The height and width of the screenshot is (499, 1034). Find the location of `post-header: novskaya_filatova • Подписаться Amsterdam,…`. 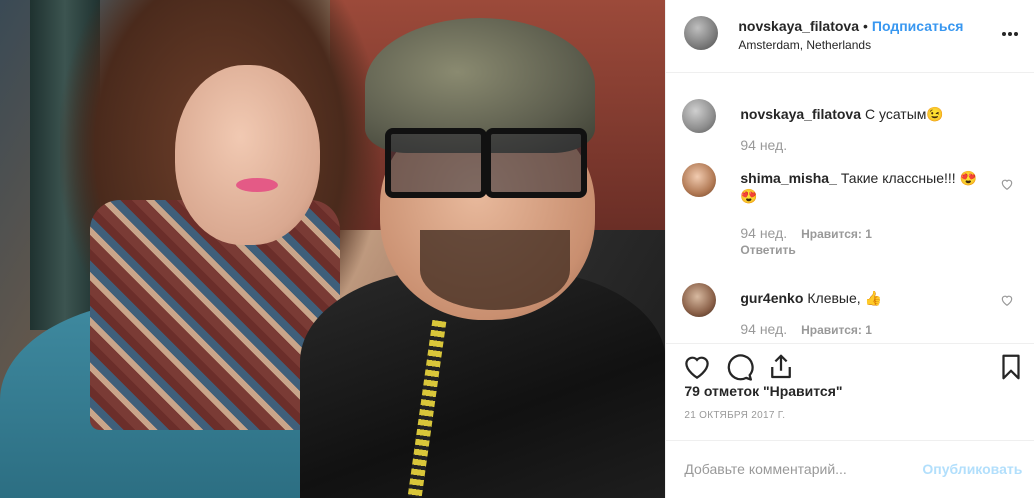

post-header: novskaya_filatova • Подписаться Amsterdam,… is located at coordinates (850, 36).